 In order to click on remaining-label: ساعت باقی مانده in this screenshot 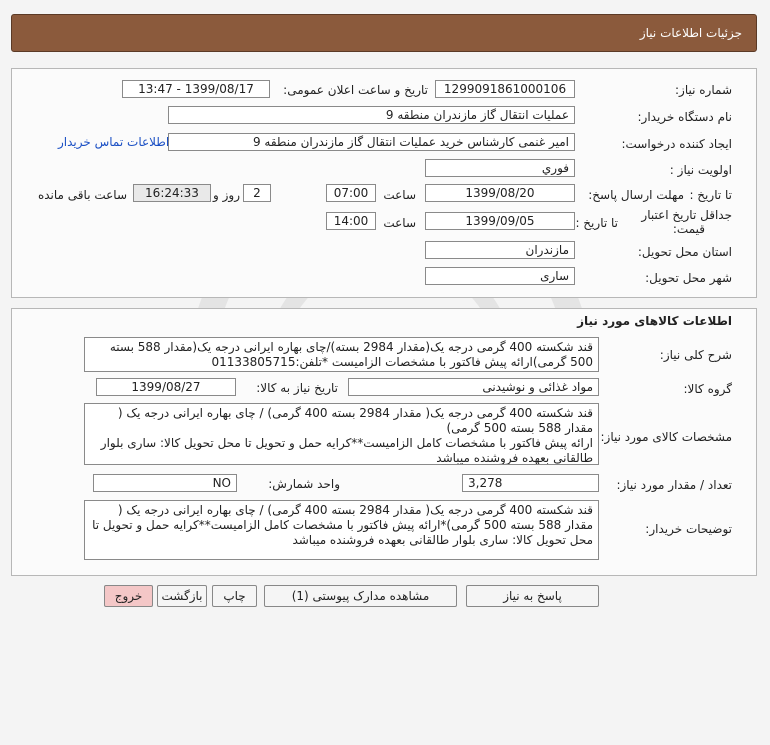, I will do `click(82, 195)`.